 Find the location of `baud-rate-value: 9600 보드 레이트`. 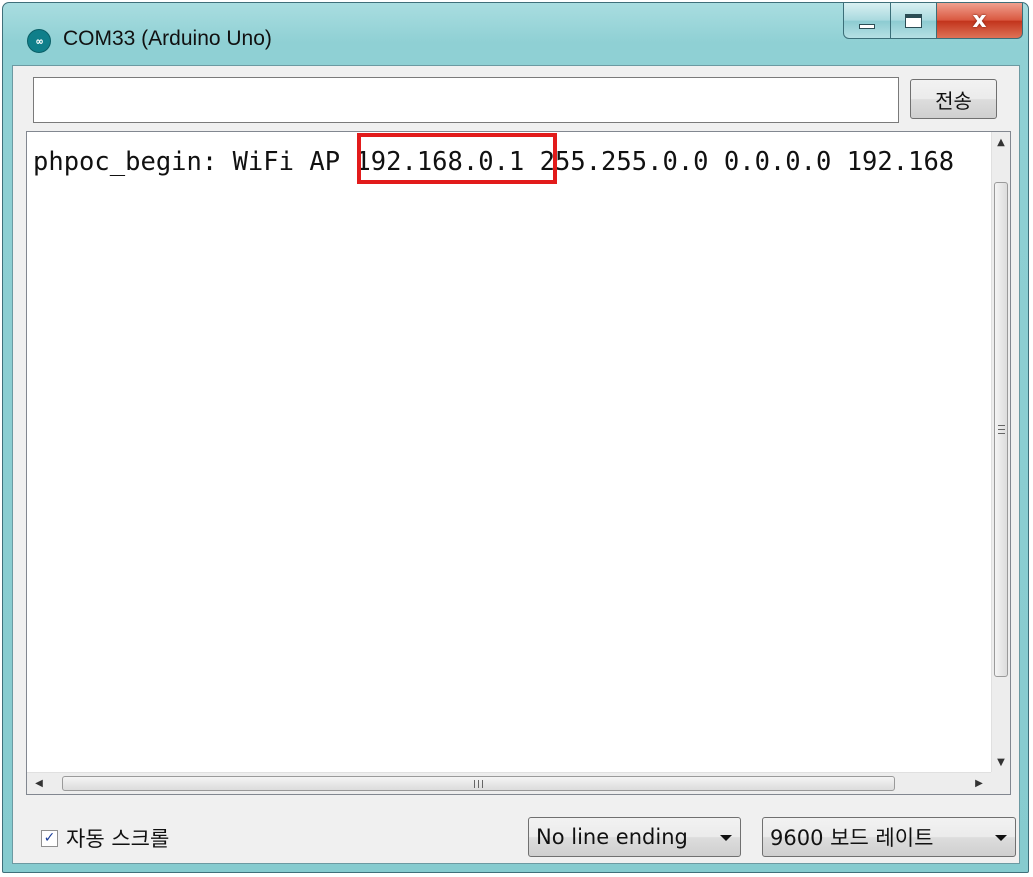

baud-rate-value: 9600 보드 레이트 is located at coordinates (852, 838).